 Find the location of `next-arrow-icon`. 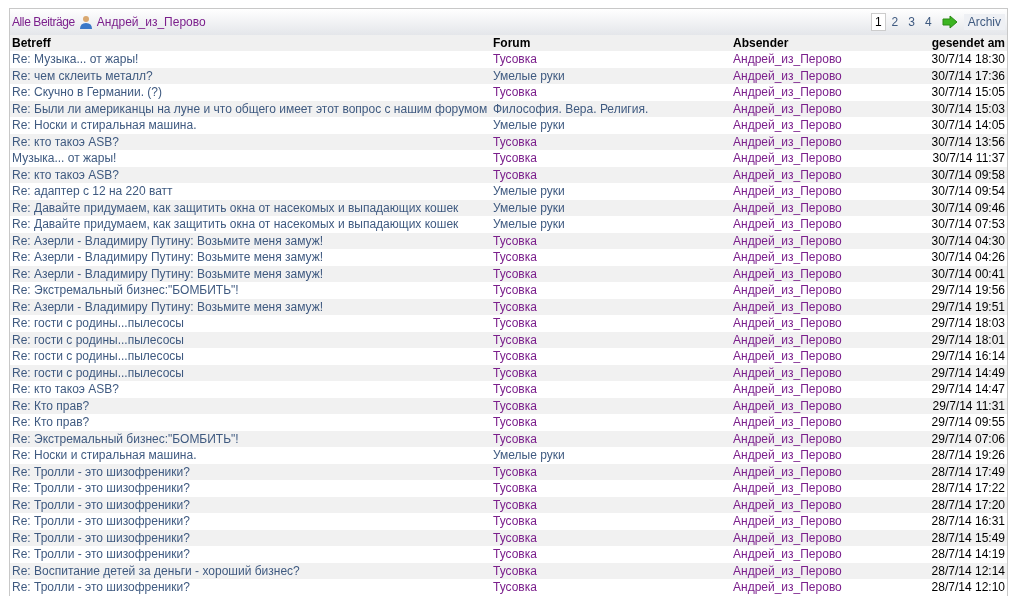

next-arrow-icon is located at coordinates (949, 22).